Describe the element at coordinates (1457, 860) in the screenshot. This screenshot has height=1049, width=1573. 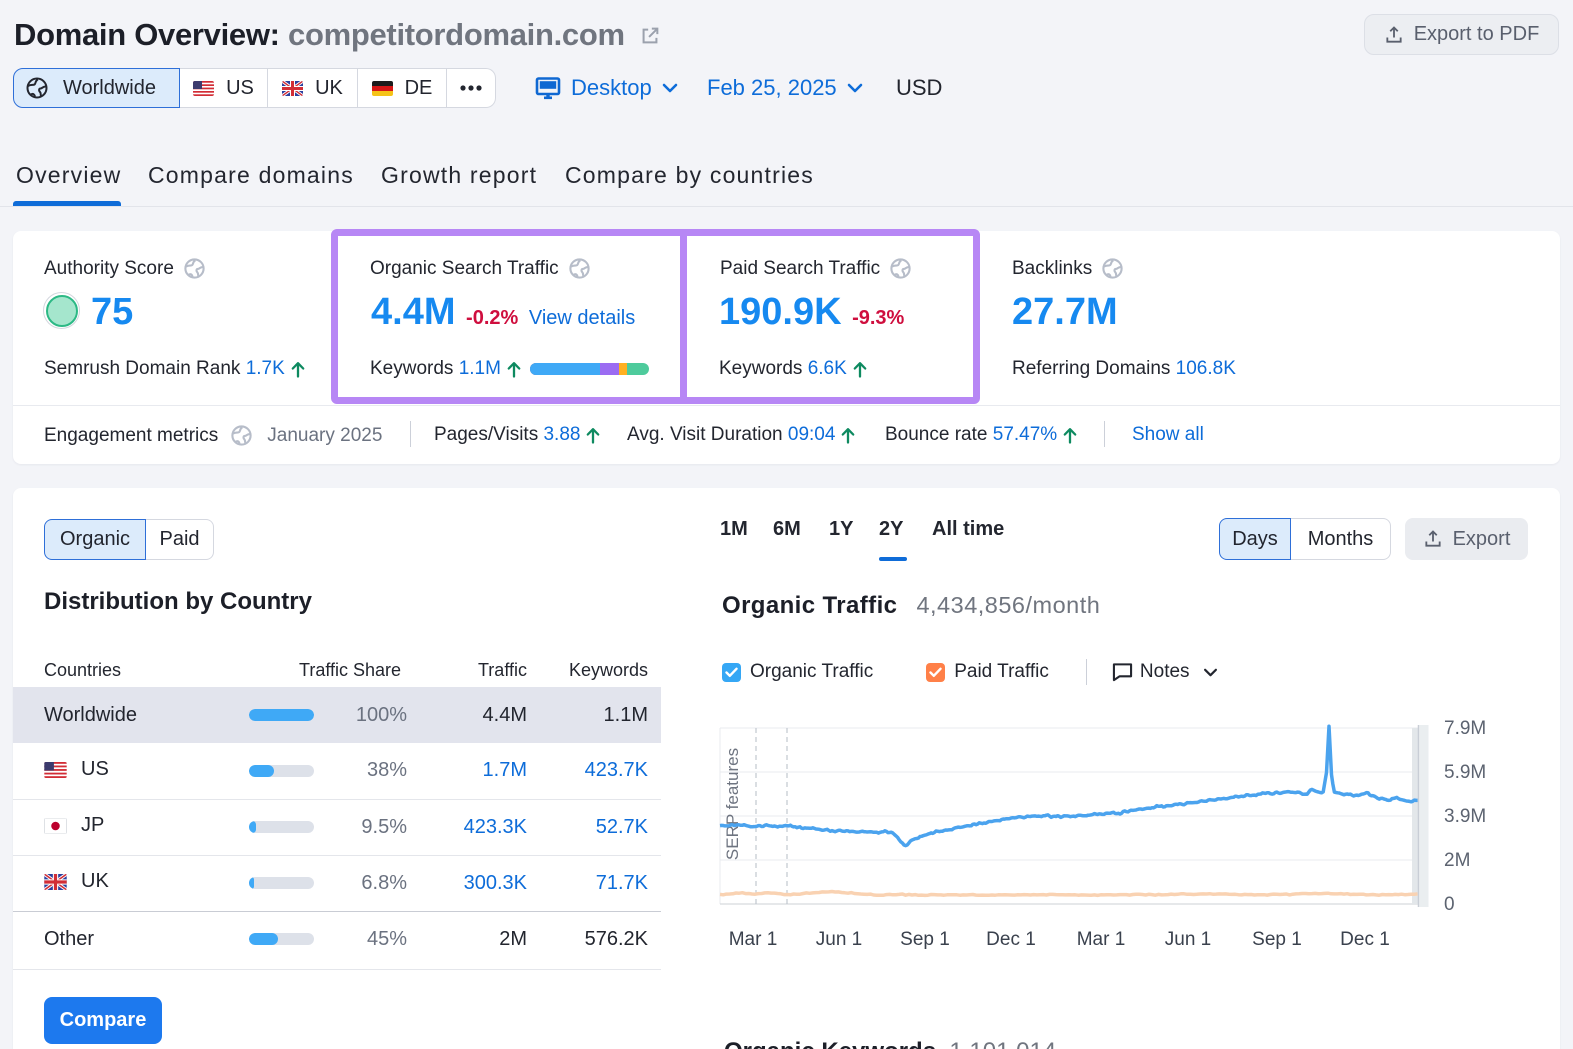
I see `svg-text: 2M` at that location.